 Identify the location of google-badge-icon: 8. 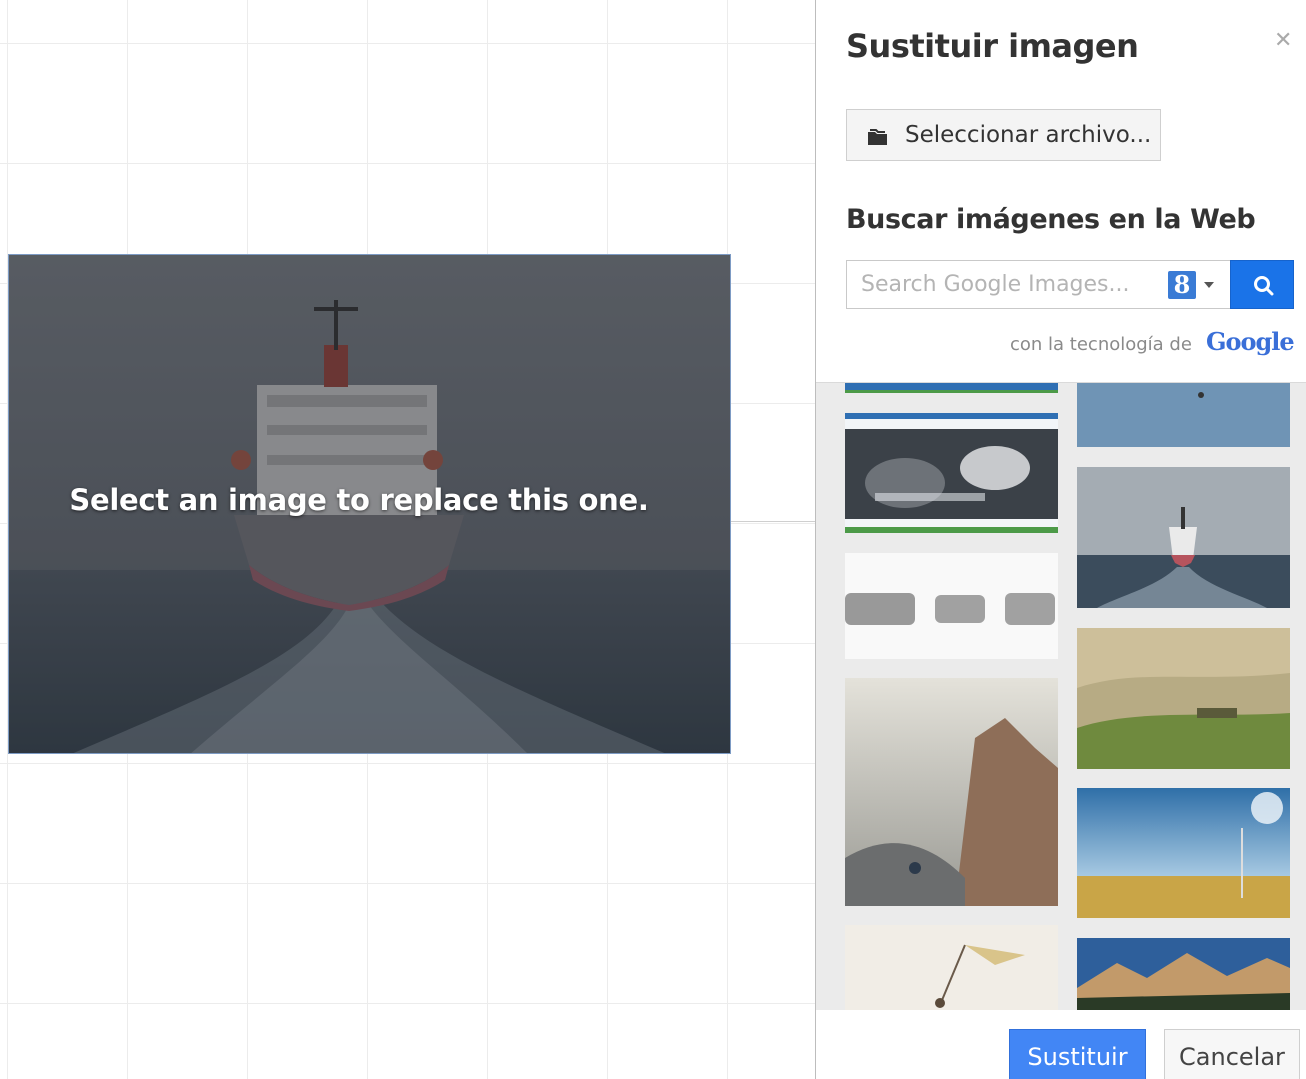
(1182, 285).